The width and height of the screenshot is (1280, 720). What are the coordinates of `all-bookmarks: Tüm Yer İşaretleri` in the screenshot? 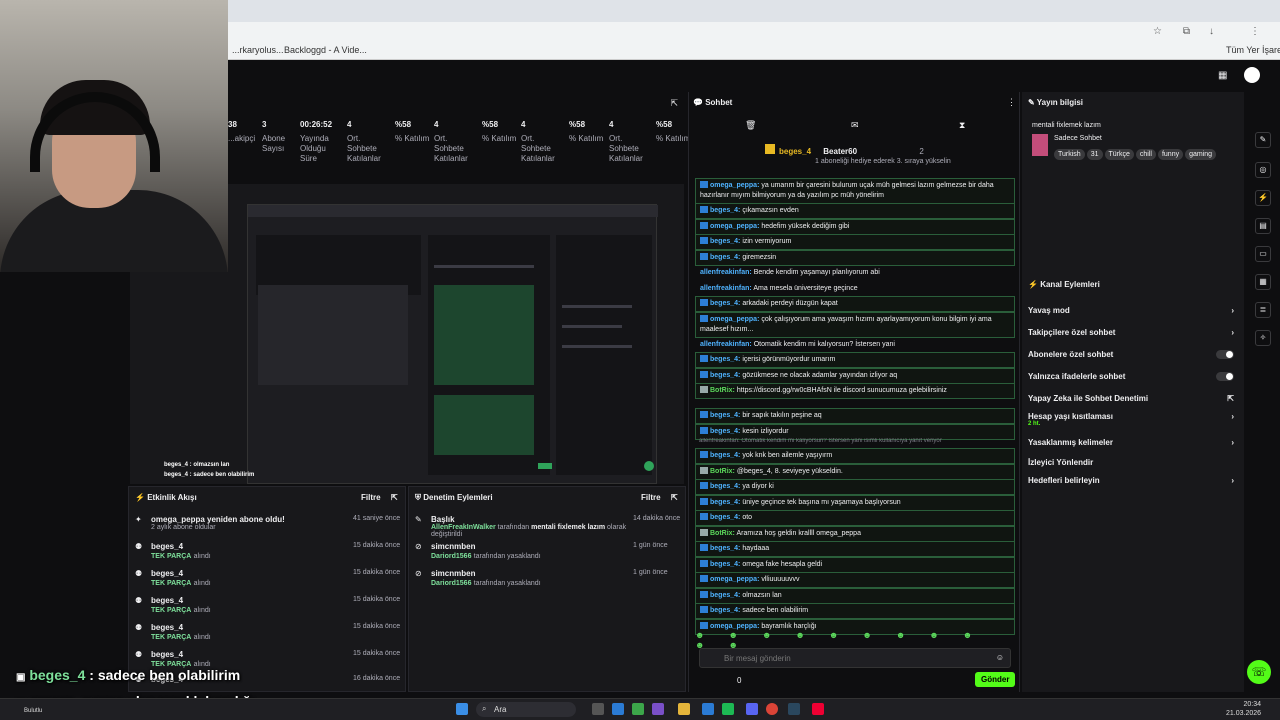 It's located at (1253, 50).